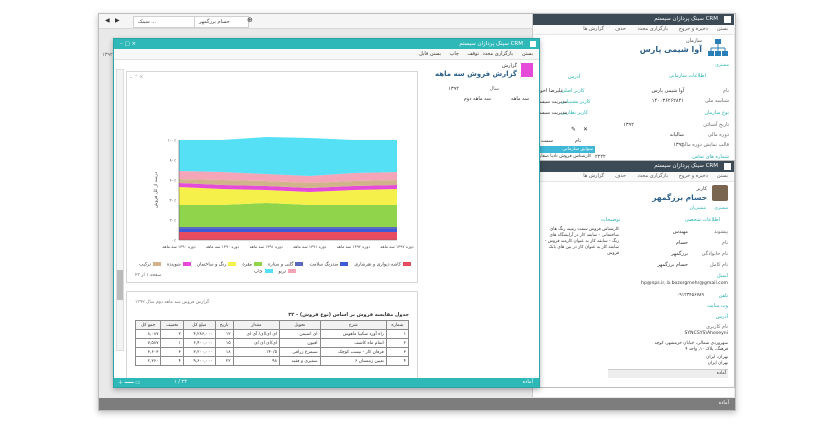 The height and width of the screenshot is (430, 825). What do you see at coordinates (565, 149) in the screenshot?
I see `grid-tab: سوابق سازمانی` at bounding box center [565, 149].